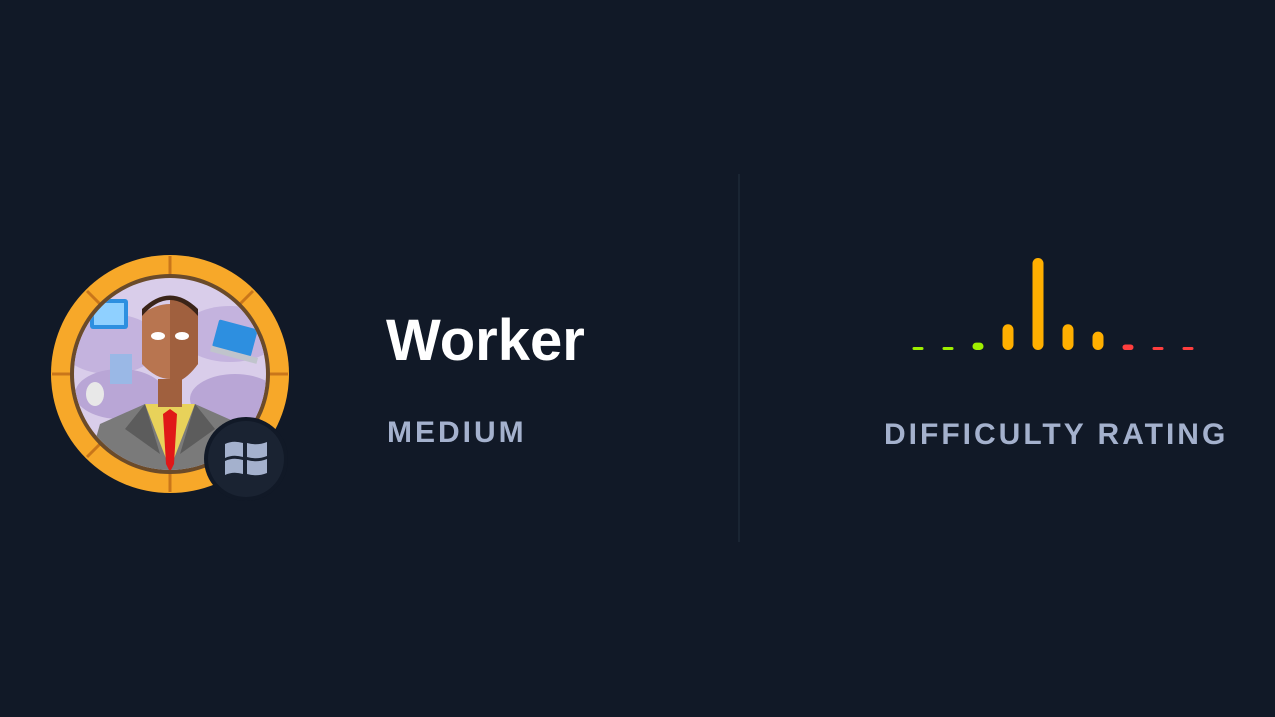 The image size is (1275, 717). I want to click on os-badge, so click(246, 459).